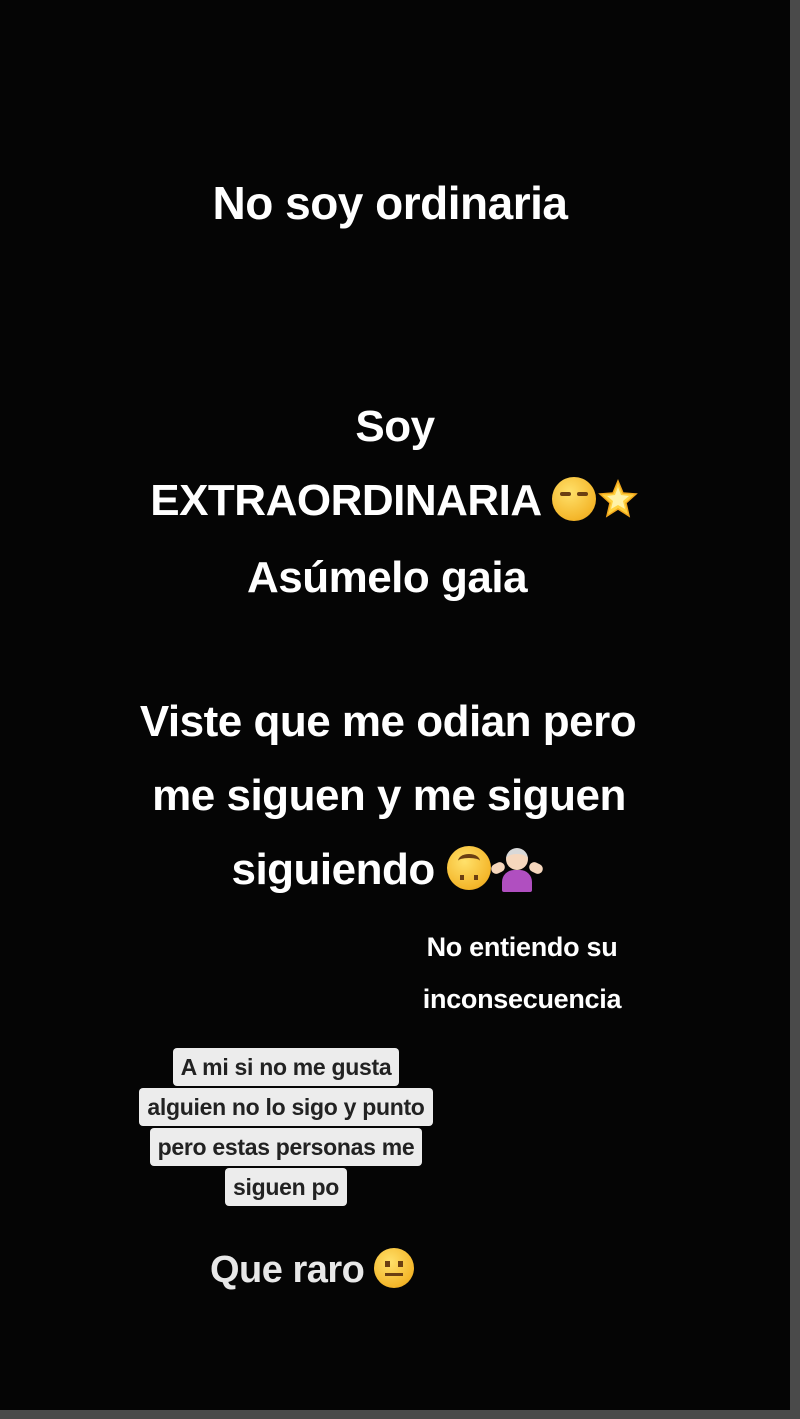 This screenshot has width=800, height=1419. What do you see at coordinates (573, 499) in the screenshot?
I see `smirk-face-icon` at bounding box center [573, 499].